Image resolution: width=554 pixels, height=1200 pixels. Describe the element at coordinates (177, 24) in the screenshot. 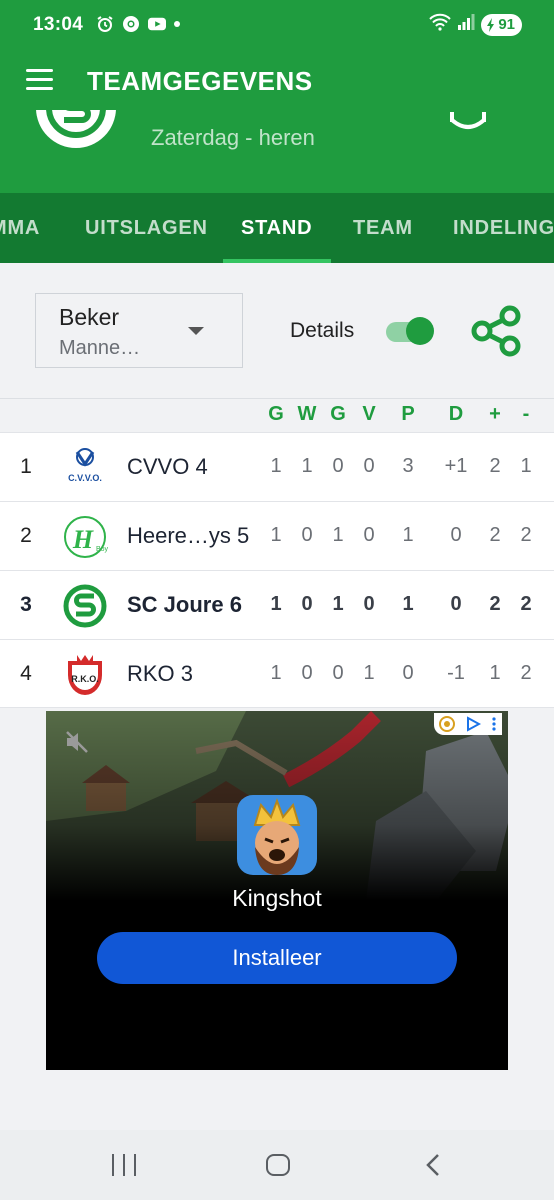

I see `more-notifications-icon` at that location.